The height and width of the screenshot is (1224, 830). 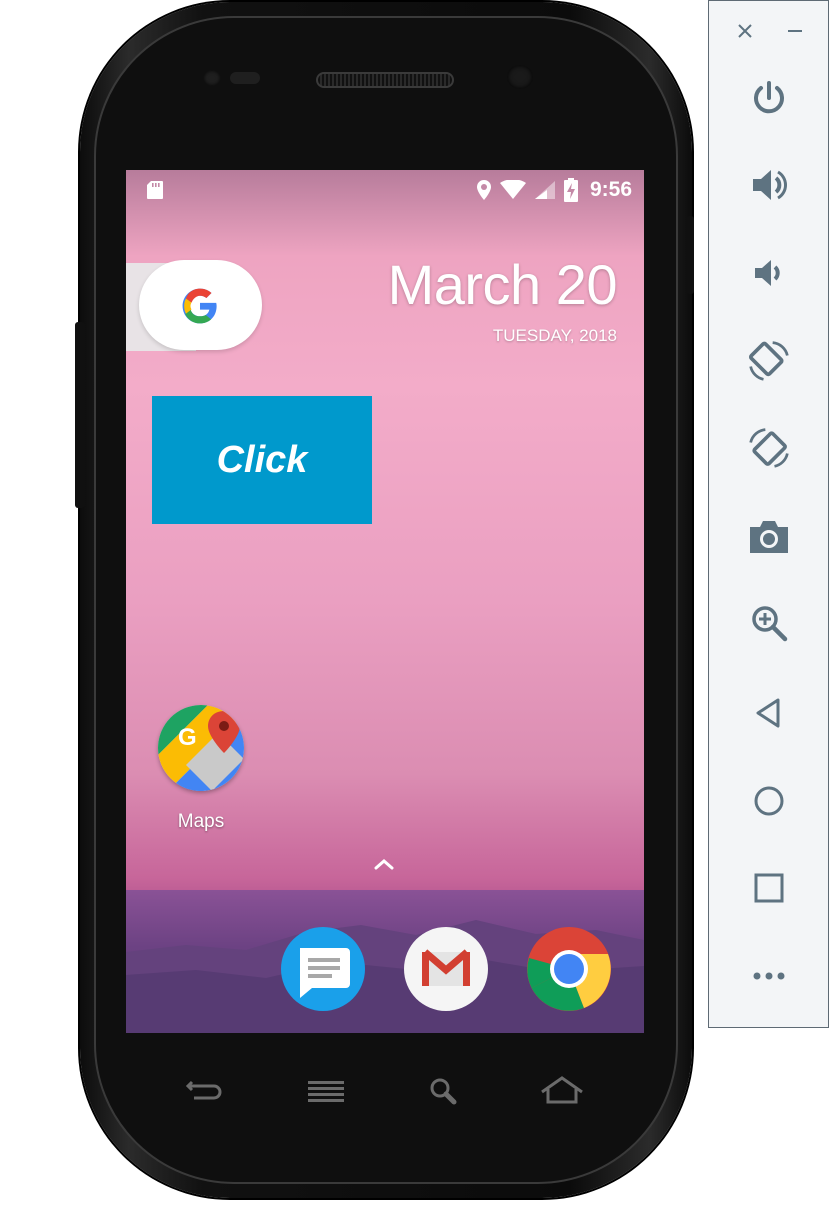 I want to click on back-icon, so click(x=204, y=1091).